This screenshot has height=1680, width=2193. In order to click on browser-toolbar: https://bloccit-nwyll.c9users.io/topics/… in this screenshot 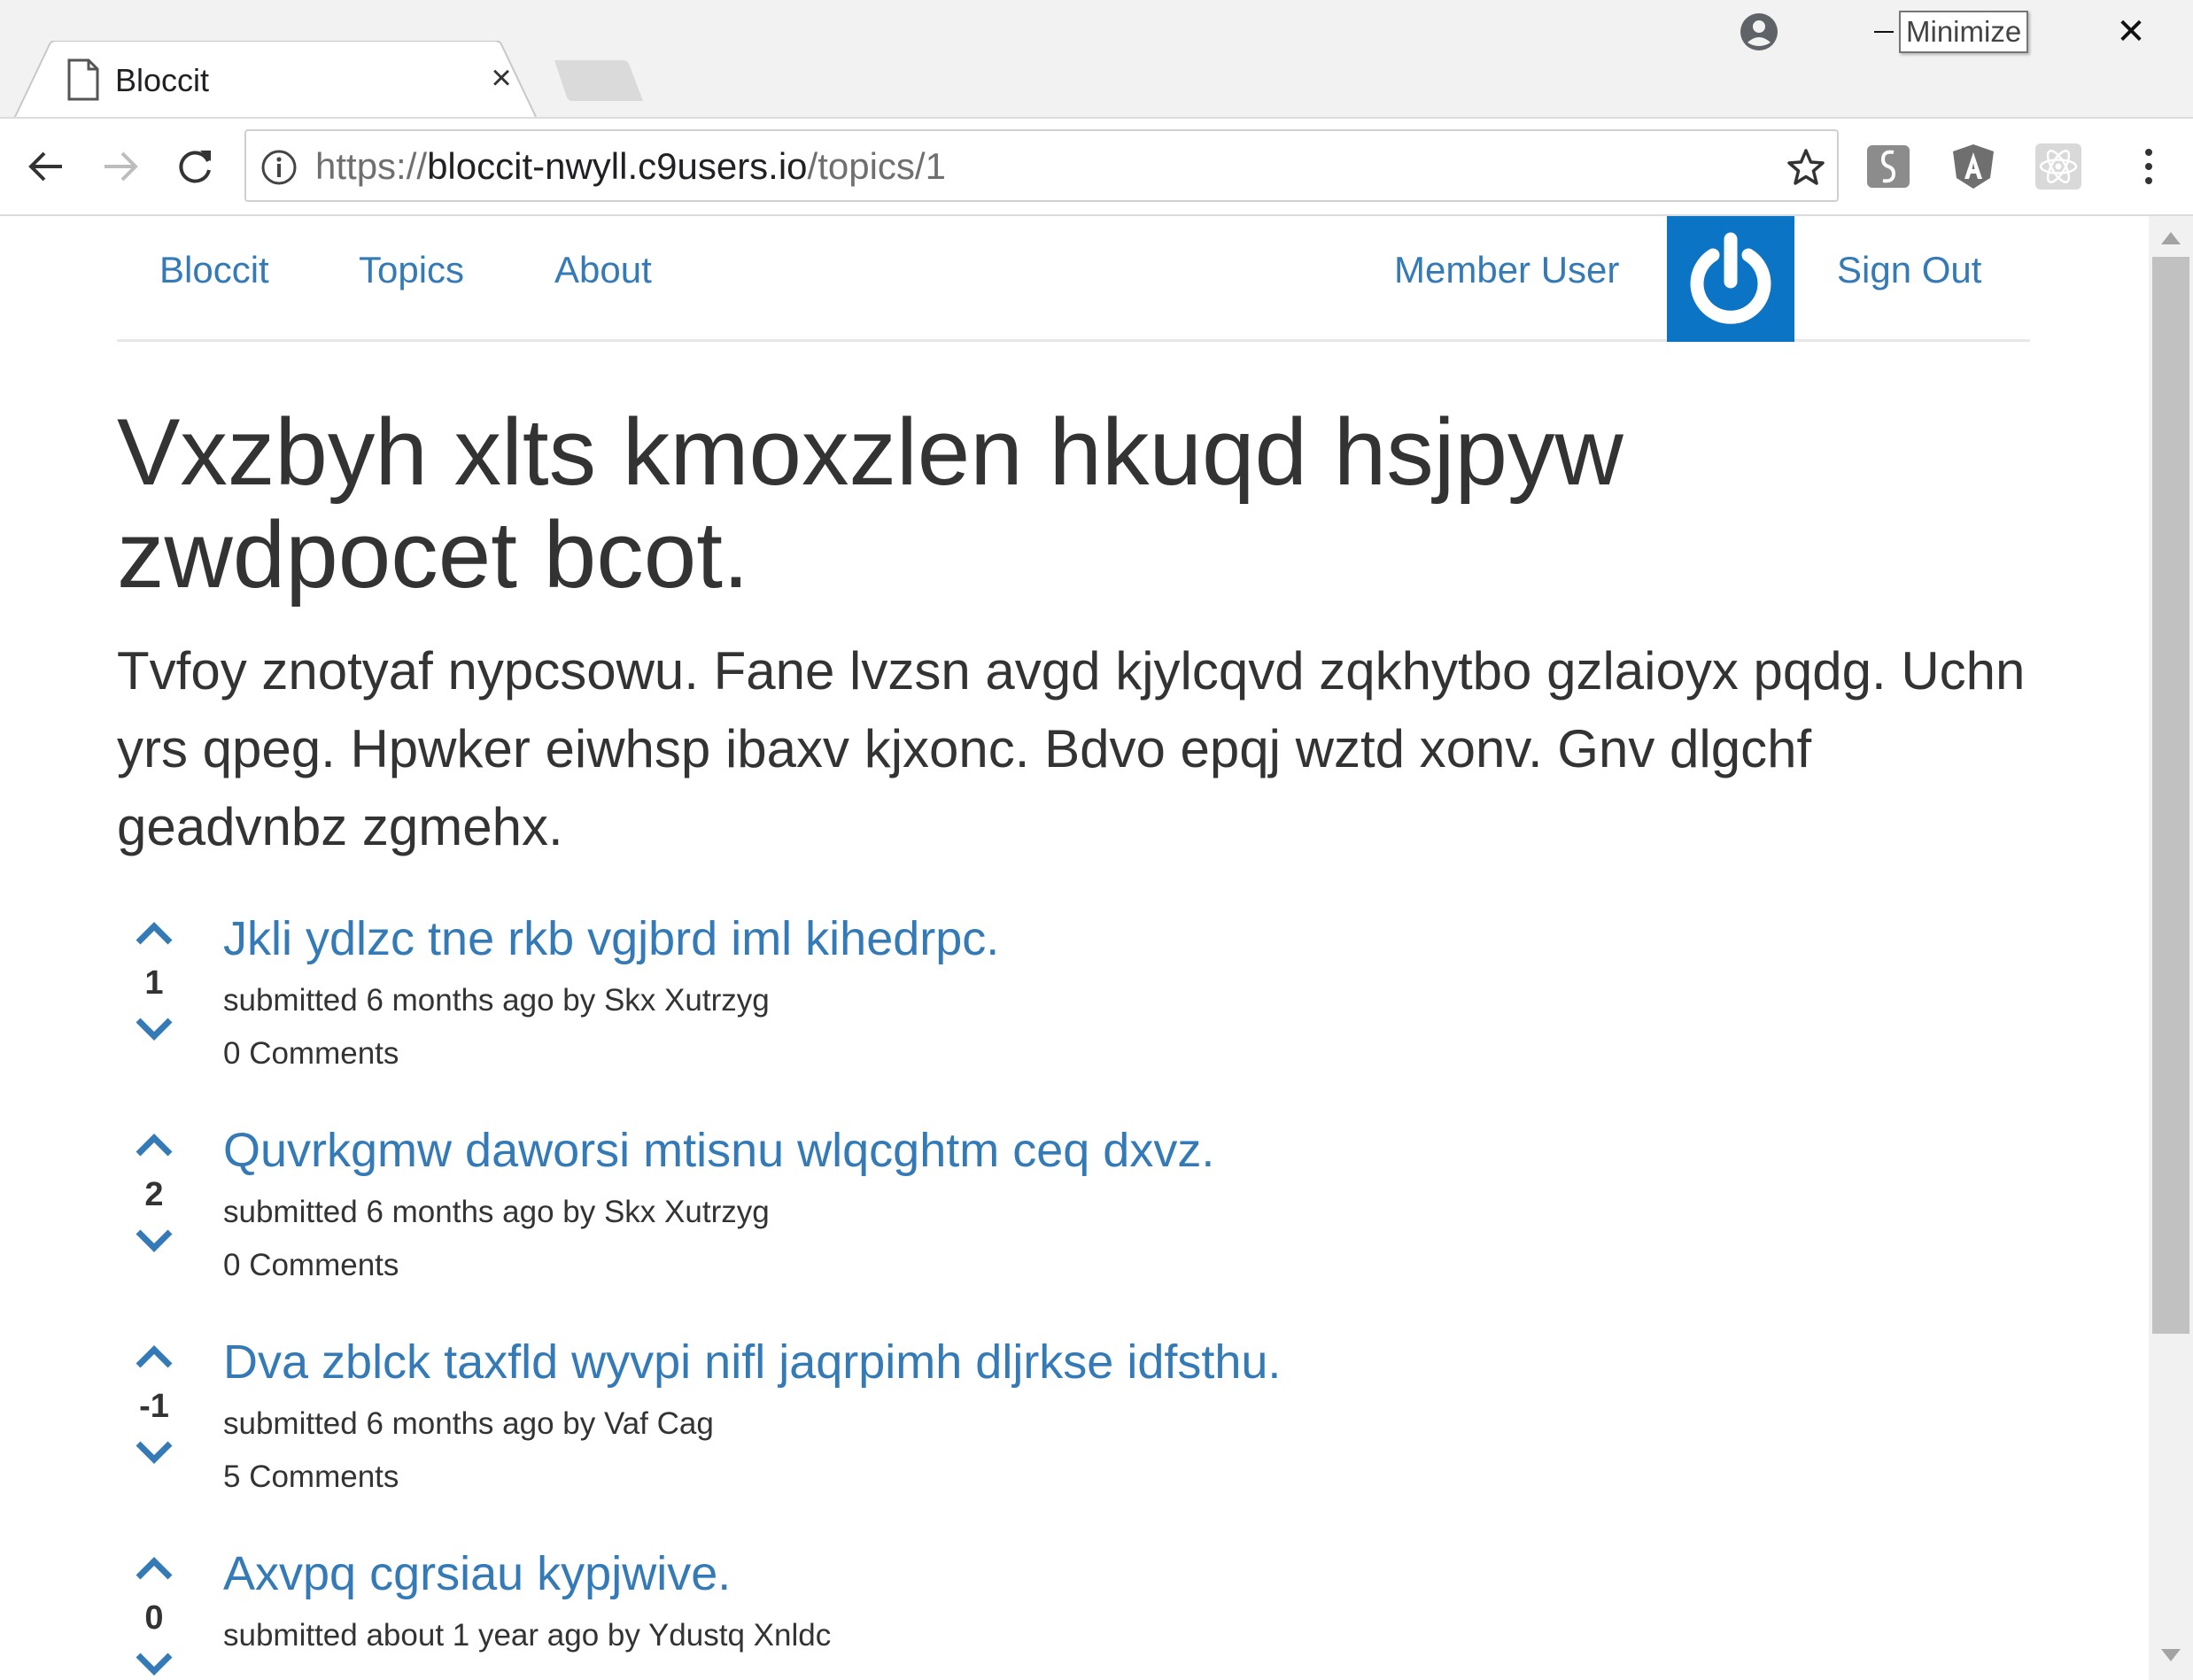, I will do `click(1096, 166)`.